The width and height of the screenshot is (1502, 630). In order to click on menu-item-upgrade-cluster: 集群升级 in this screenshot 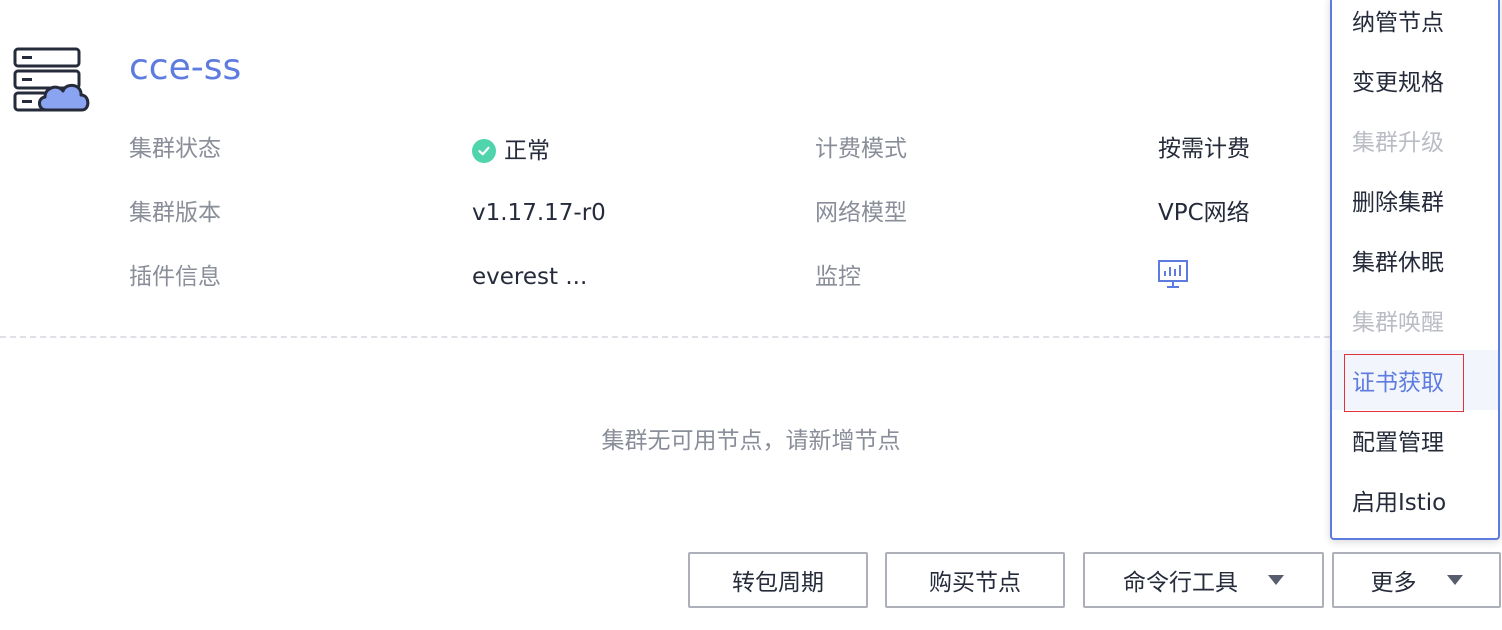, I will do `click(1415, 140)`.